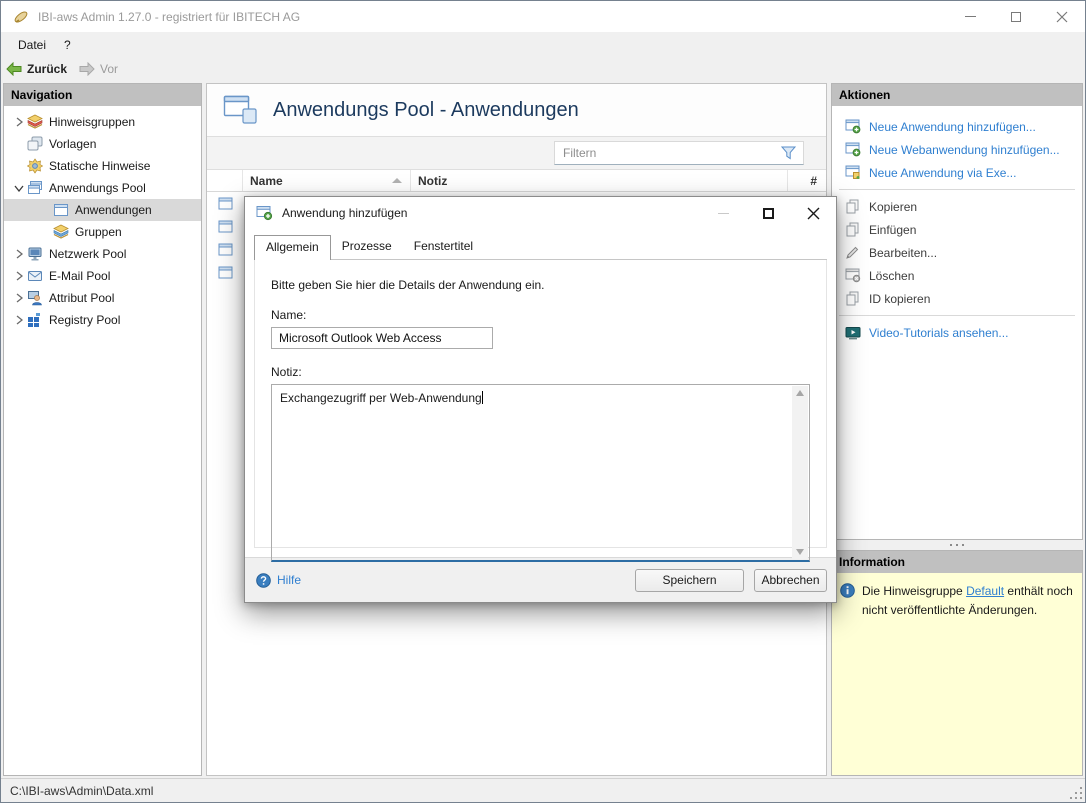  I want to click on nav-item-statische-hinweise: Statische Hinweise, so click(102, 166).